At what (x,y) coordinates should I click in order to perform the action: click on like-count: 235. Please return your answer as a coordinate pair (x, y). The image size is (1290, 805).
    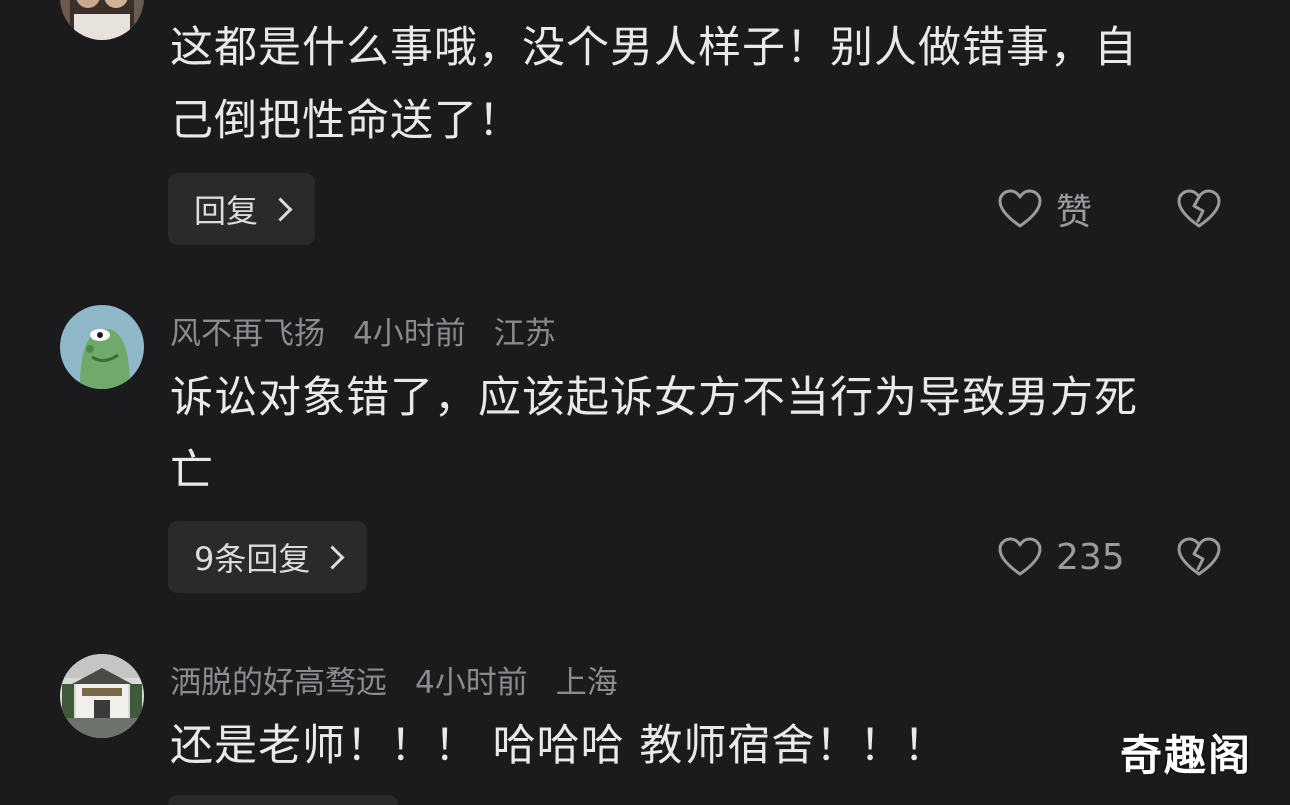
    Looking at the image, I should click on (1090, 557).